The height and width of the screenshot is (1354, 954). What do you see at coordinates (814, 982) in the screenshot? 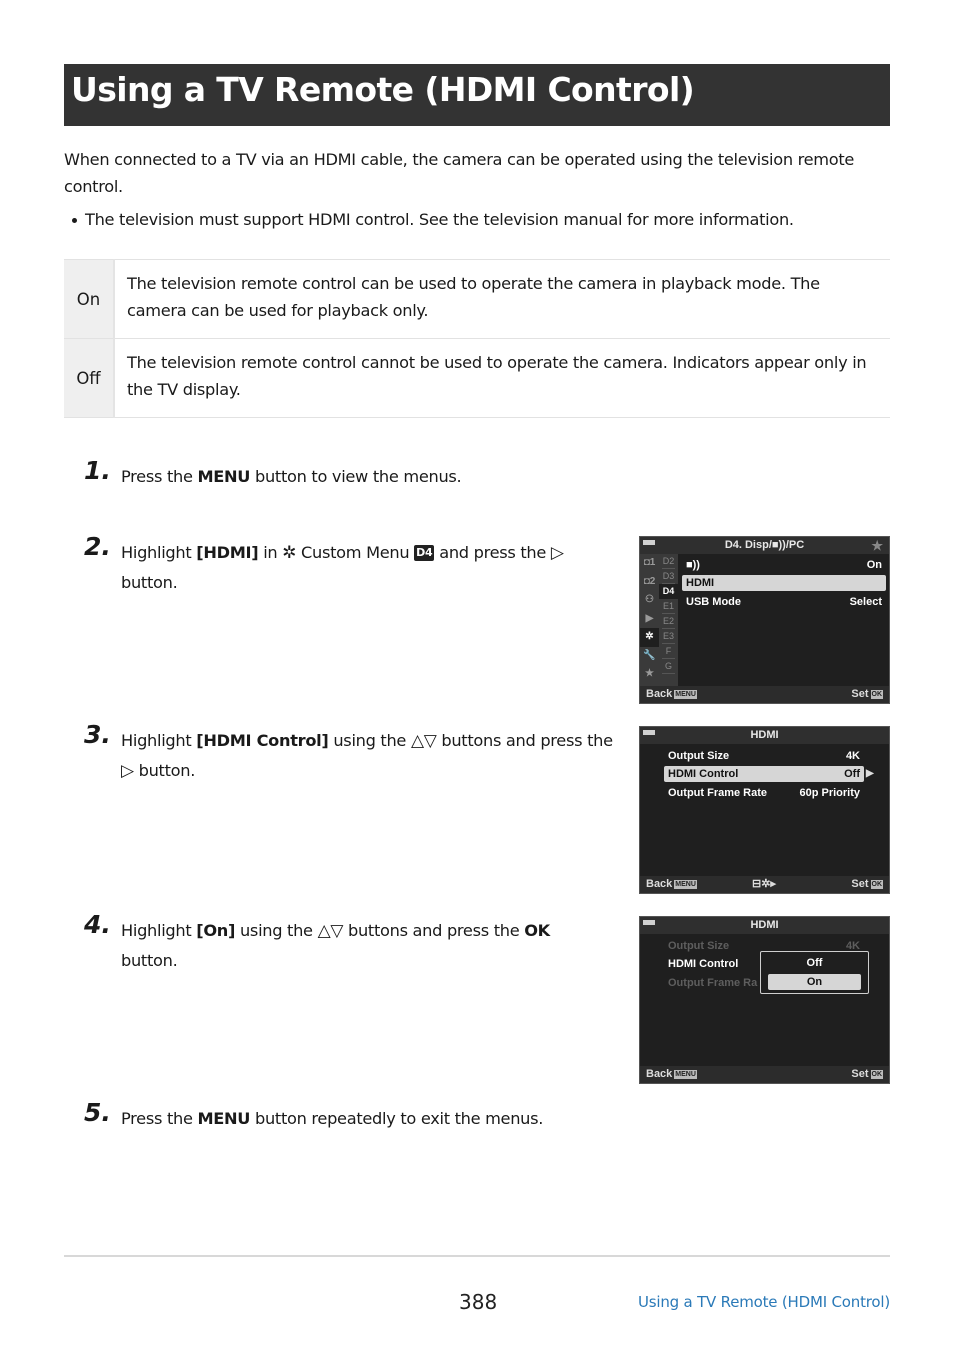
I see `popup-option-highlighted: On` at bounding box center [814, 982].